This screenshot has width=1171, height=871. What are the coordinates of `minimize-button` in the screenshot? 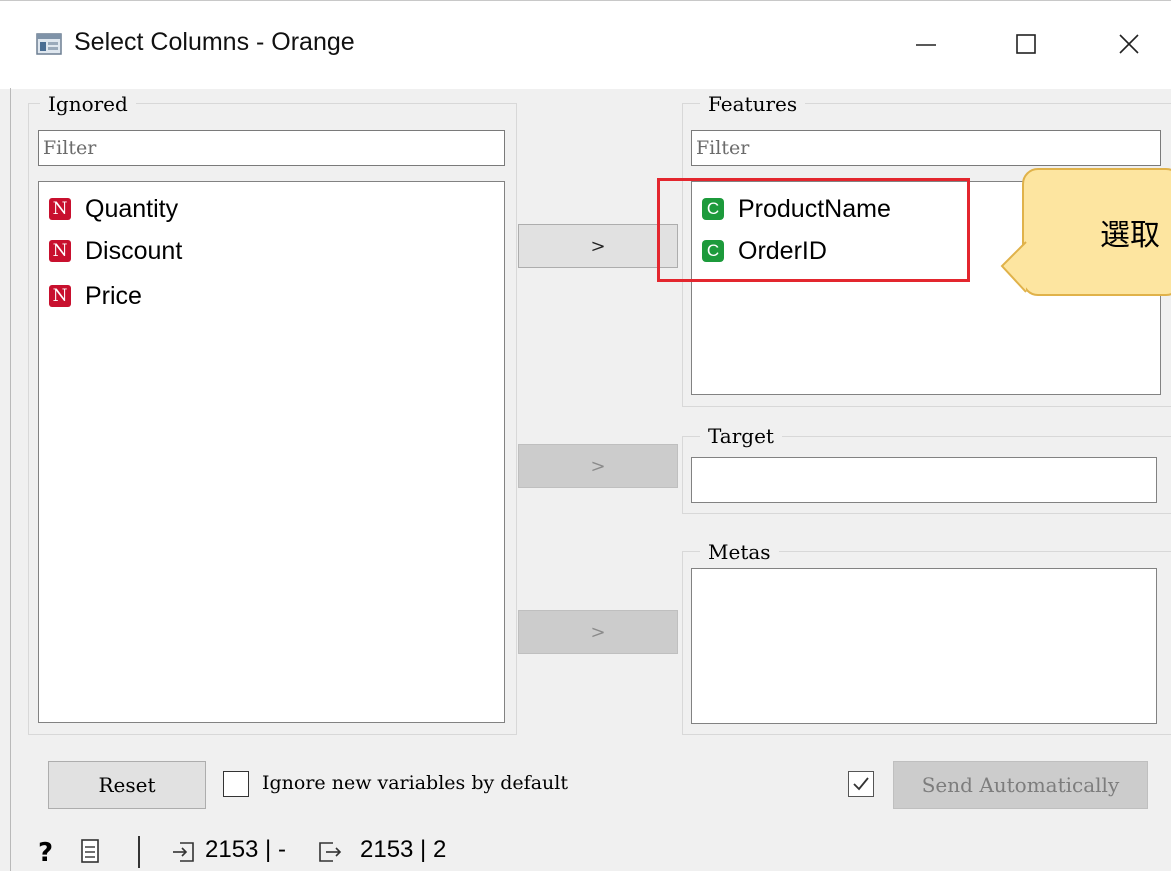 It's located at (926, 44).